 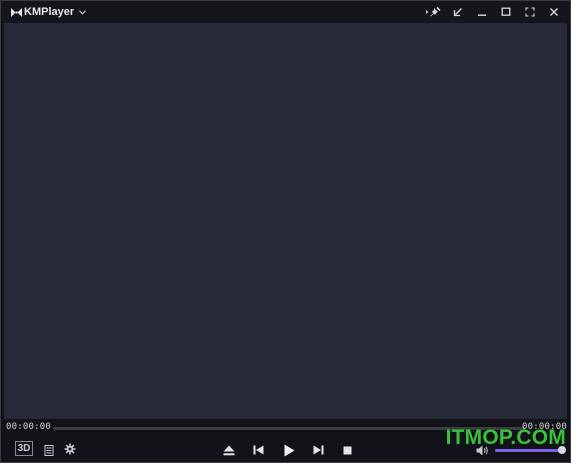 I want to click on previous-button, so click(x=258, y=450).